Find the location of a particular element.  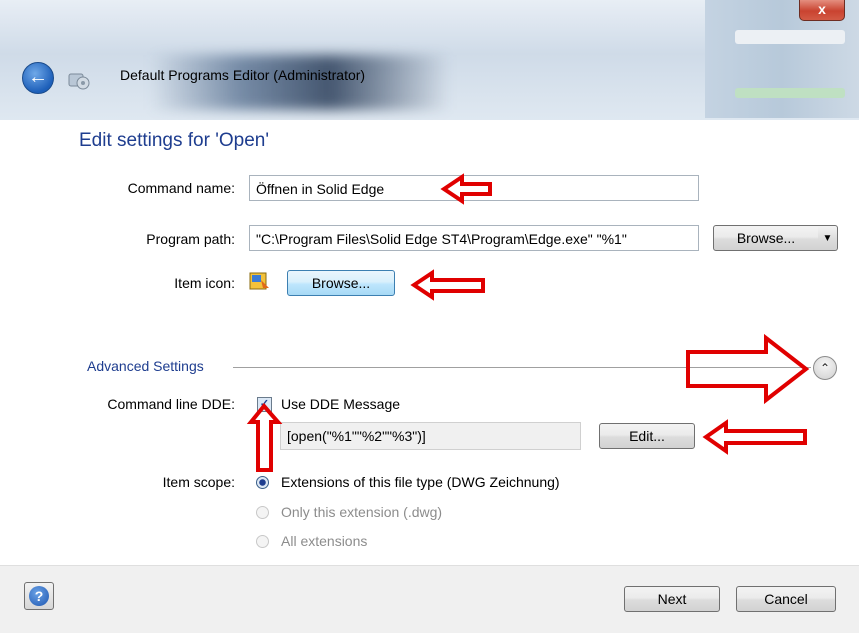

window-title: Default Programs Editor (Administrator) is located at coordinates (243, 75).